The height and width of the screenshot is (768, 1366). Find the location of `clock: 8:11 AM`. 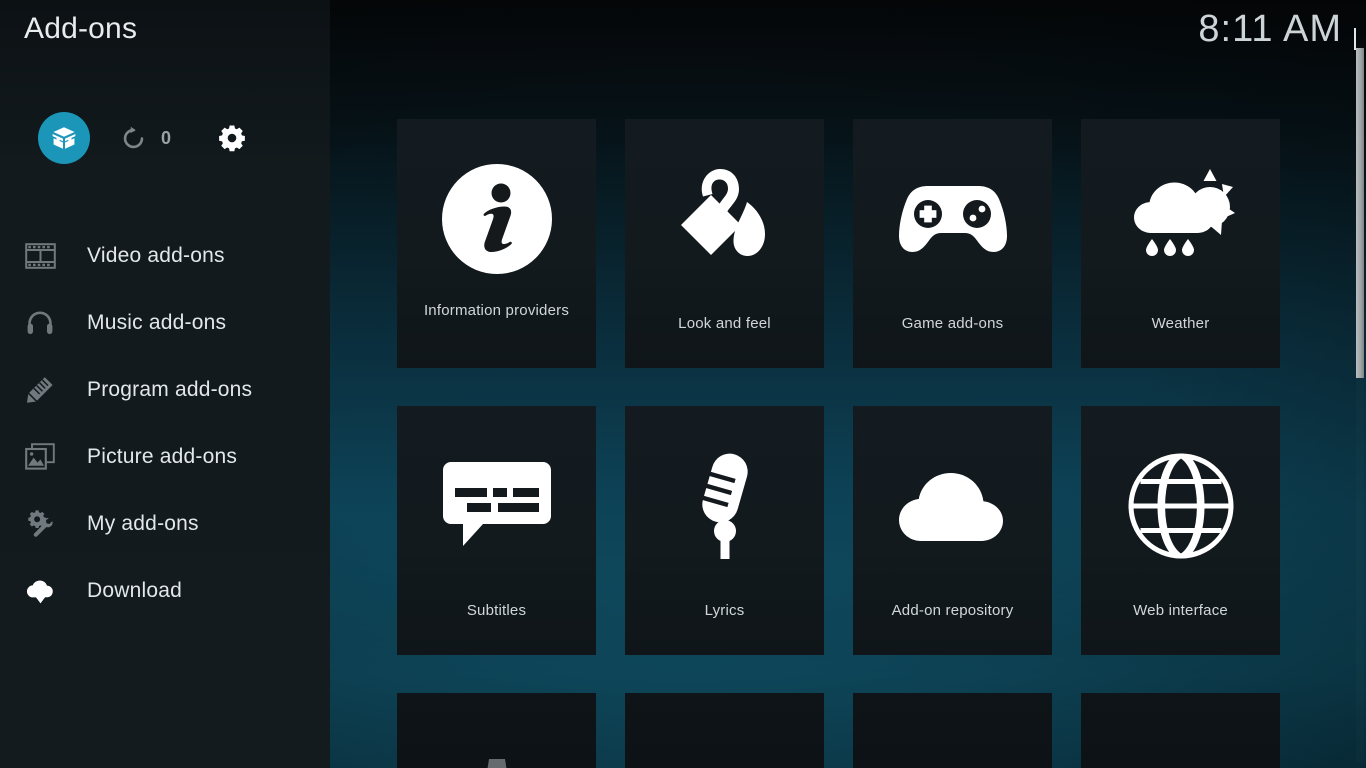

clock: 8:11 AM is located at coordinates (1270, 29).